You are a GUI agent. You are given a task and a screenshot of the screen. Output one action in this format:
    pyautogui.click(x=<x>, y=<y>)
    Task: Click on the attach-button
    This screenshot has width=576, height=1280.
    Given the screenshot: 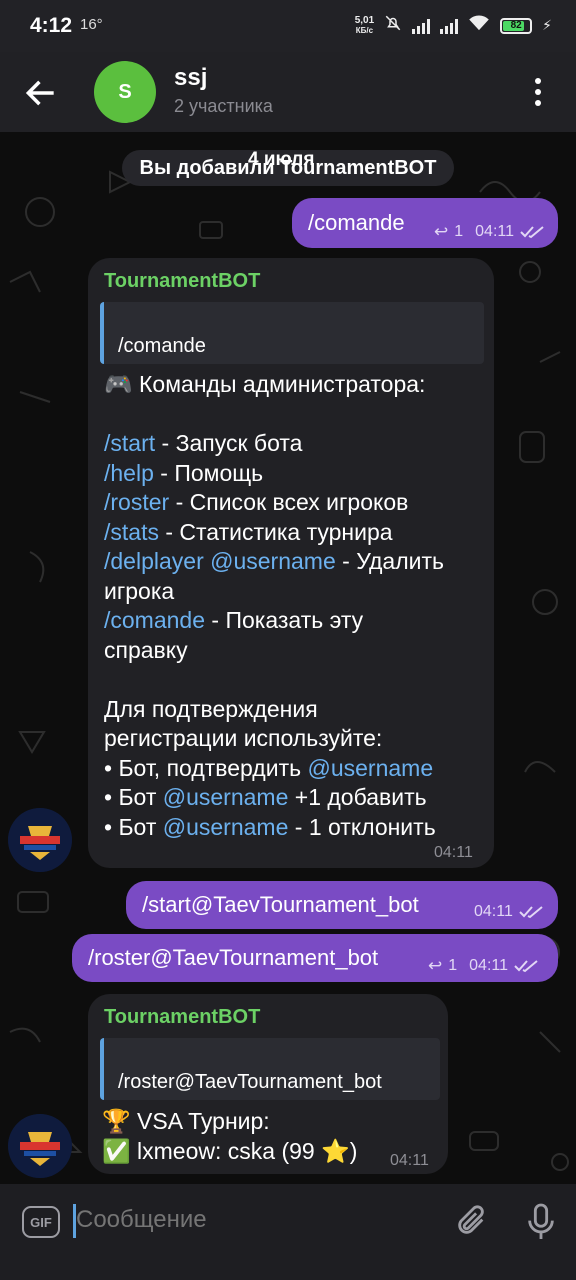 What is the action you would take?
    pyautogui.click(x=471, y=1221)
    